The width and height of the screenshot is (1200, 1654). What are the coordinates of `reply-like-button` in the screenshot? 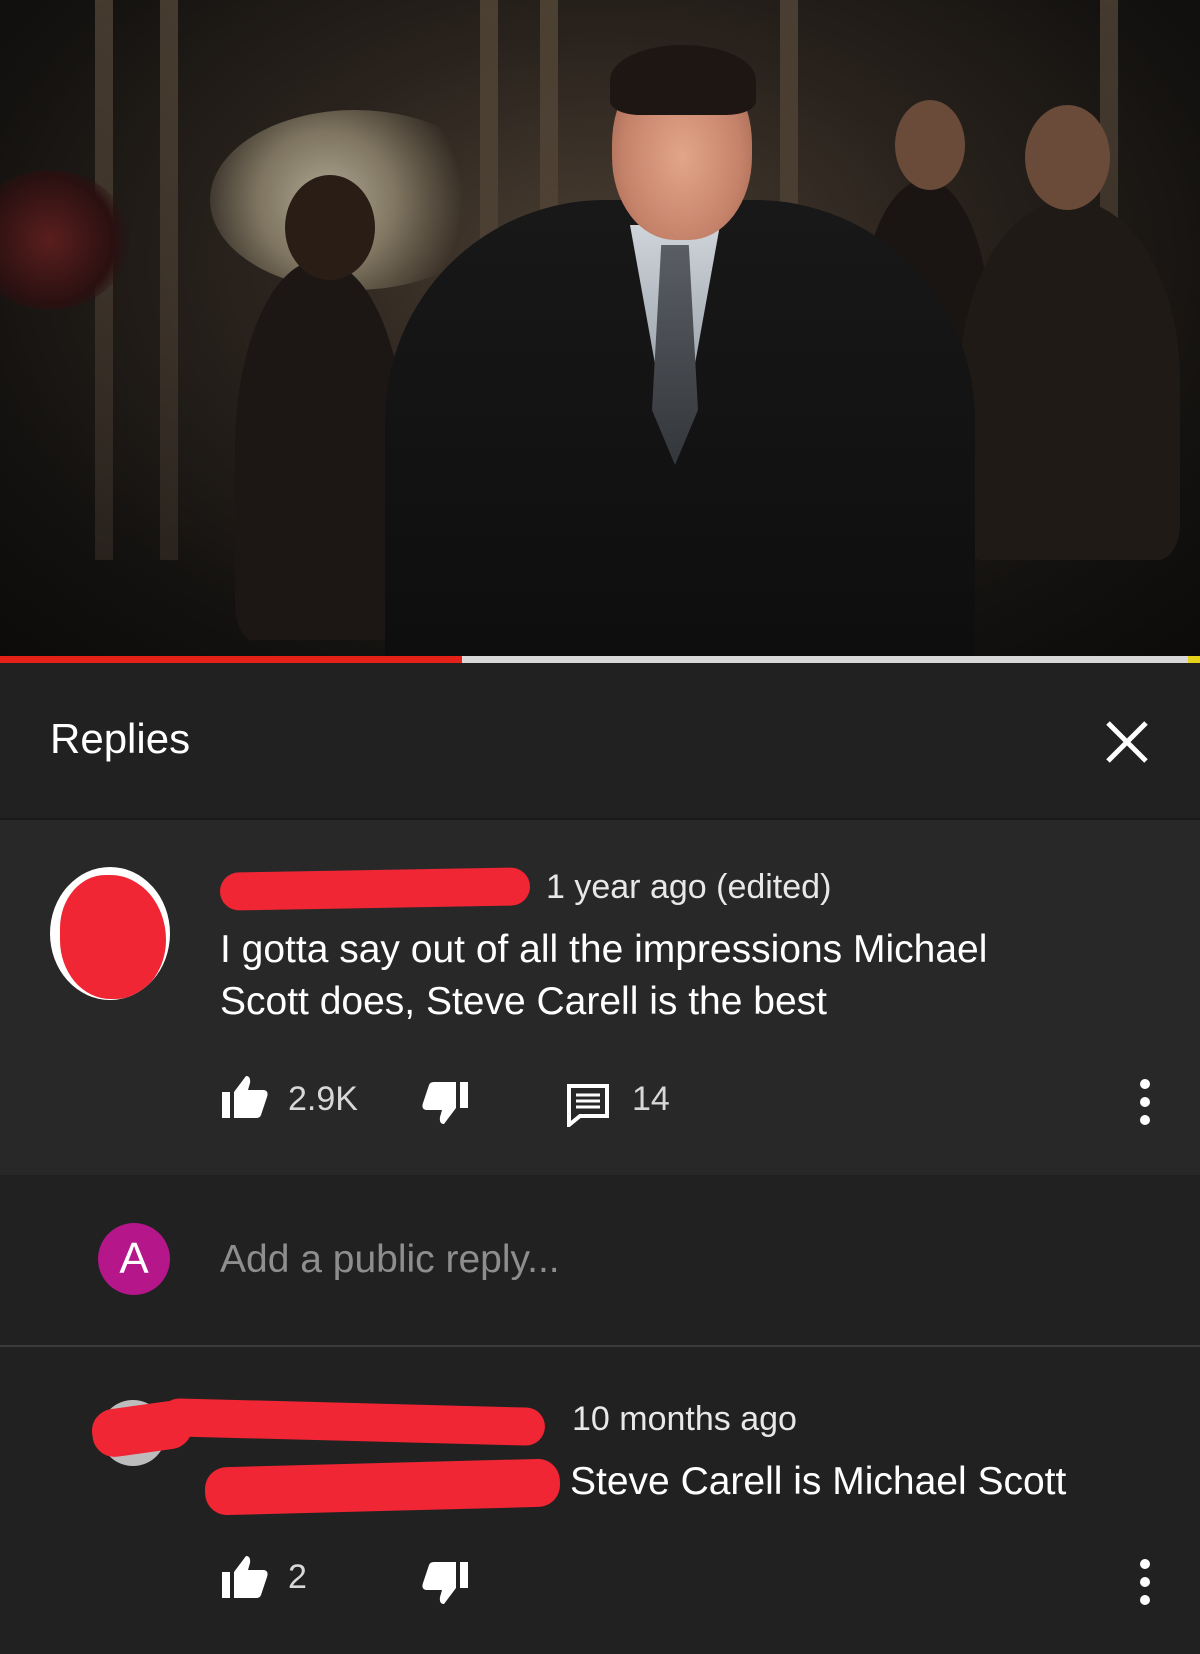 It's located at (245, 1577).